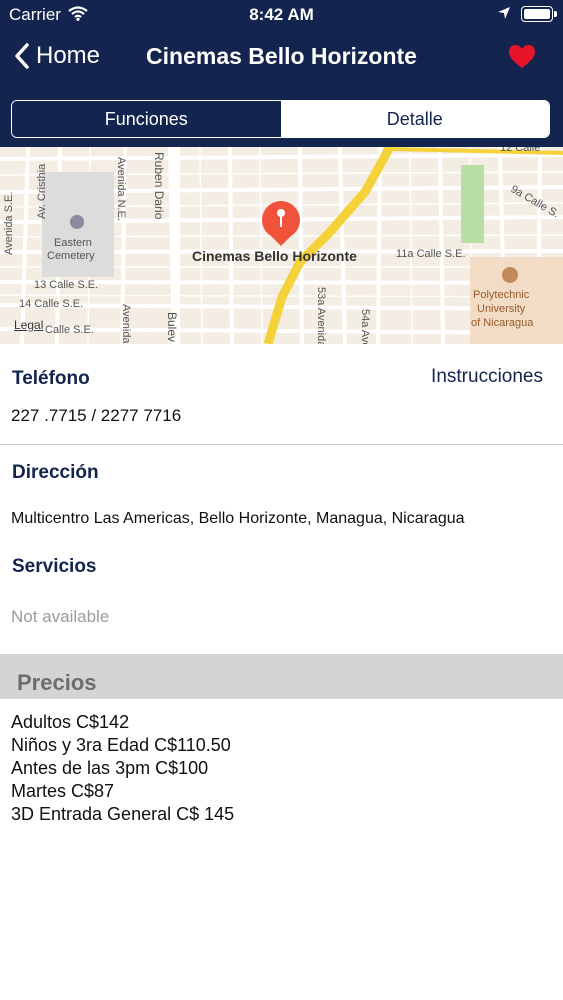 This screenshot has width=563, height=1000. Describe the element at coordinates (70, 722) in the screenshot. I see `price-item: Adultos C$142` at that location.